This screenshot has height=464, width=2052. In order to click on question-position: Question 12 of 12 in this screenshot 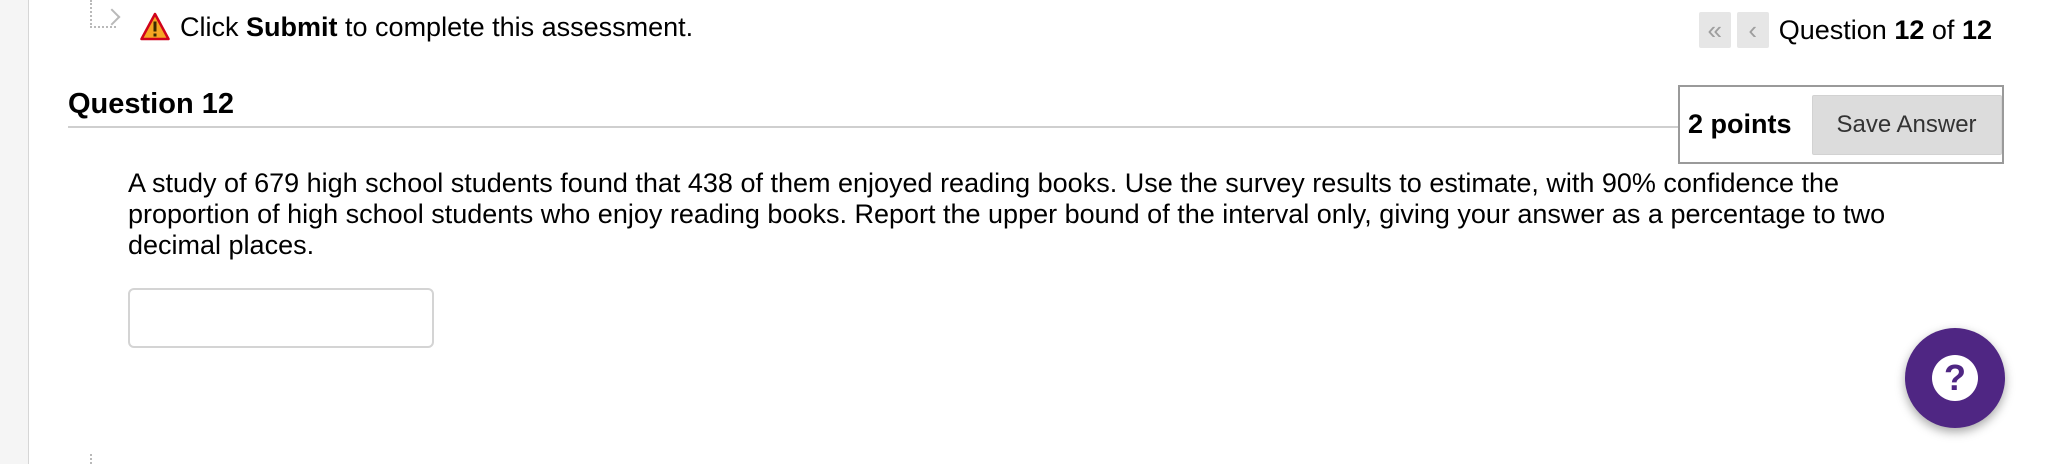, I will do `click(1885, 29)`.